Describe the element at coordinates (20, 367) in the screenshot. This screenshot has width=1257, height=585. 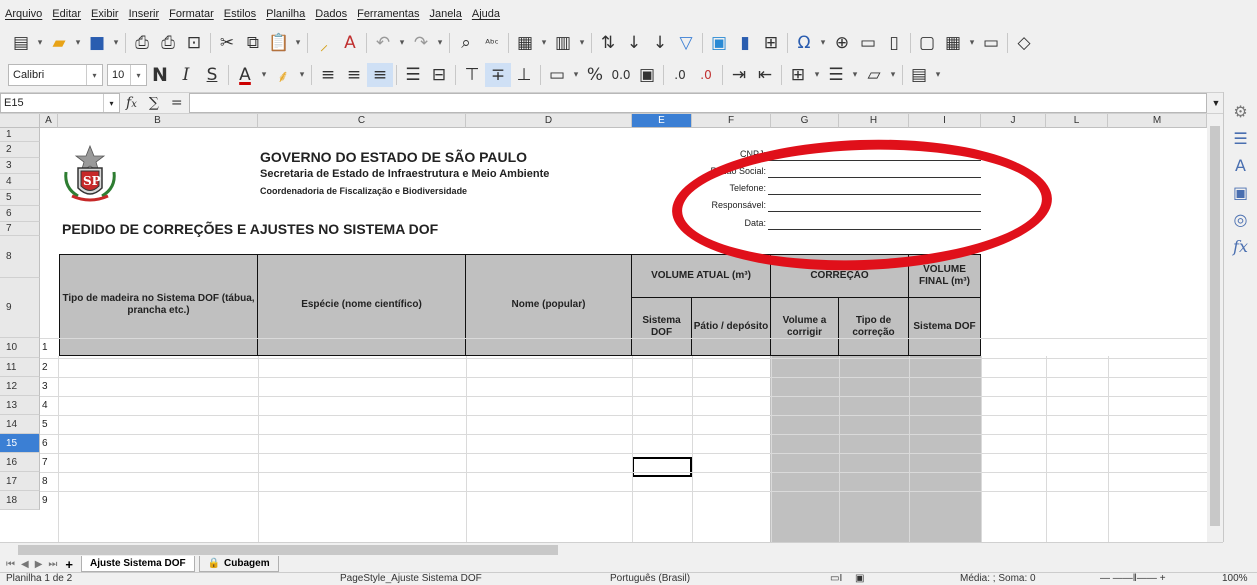
I see `row-header-11: 11` at that location.